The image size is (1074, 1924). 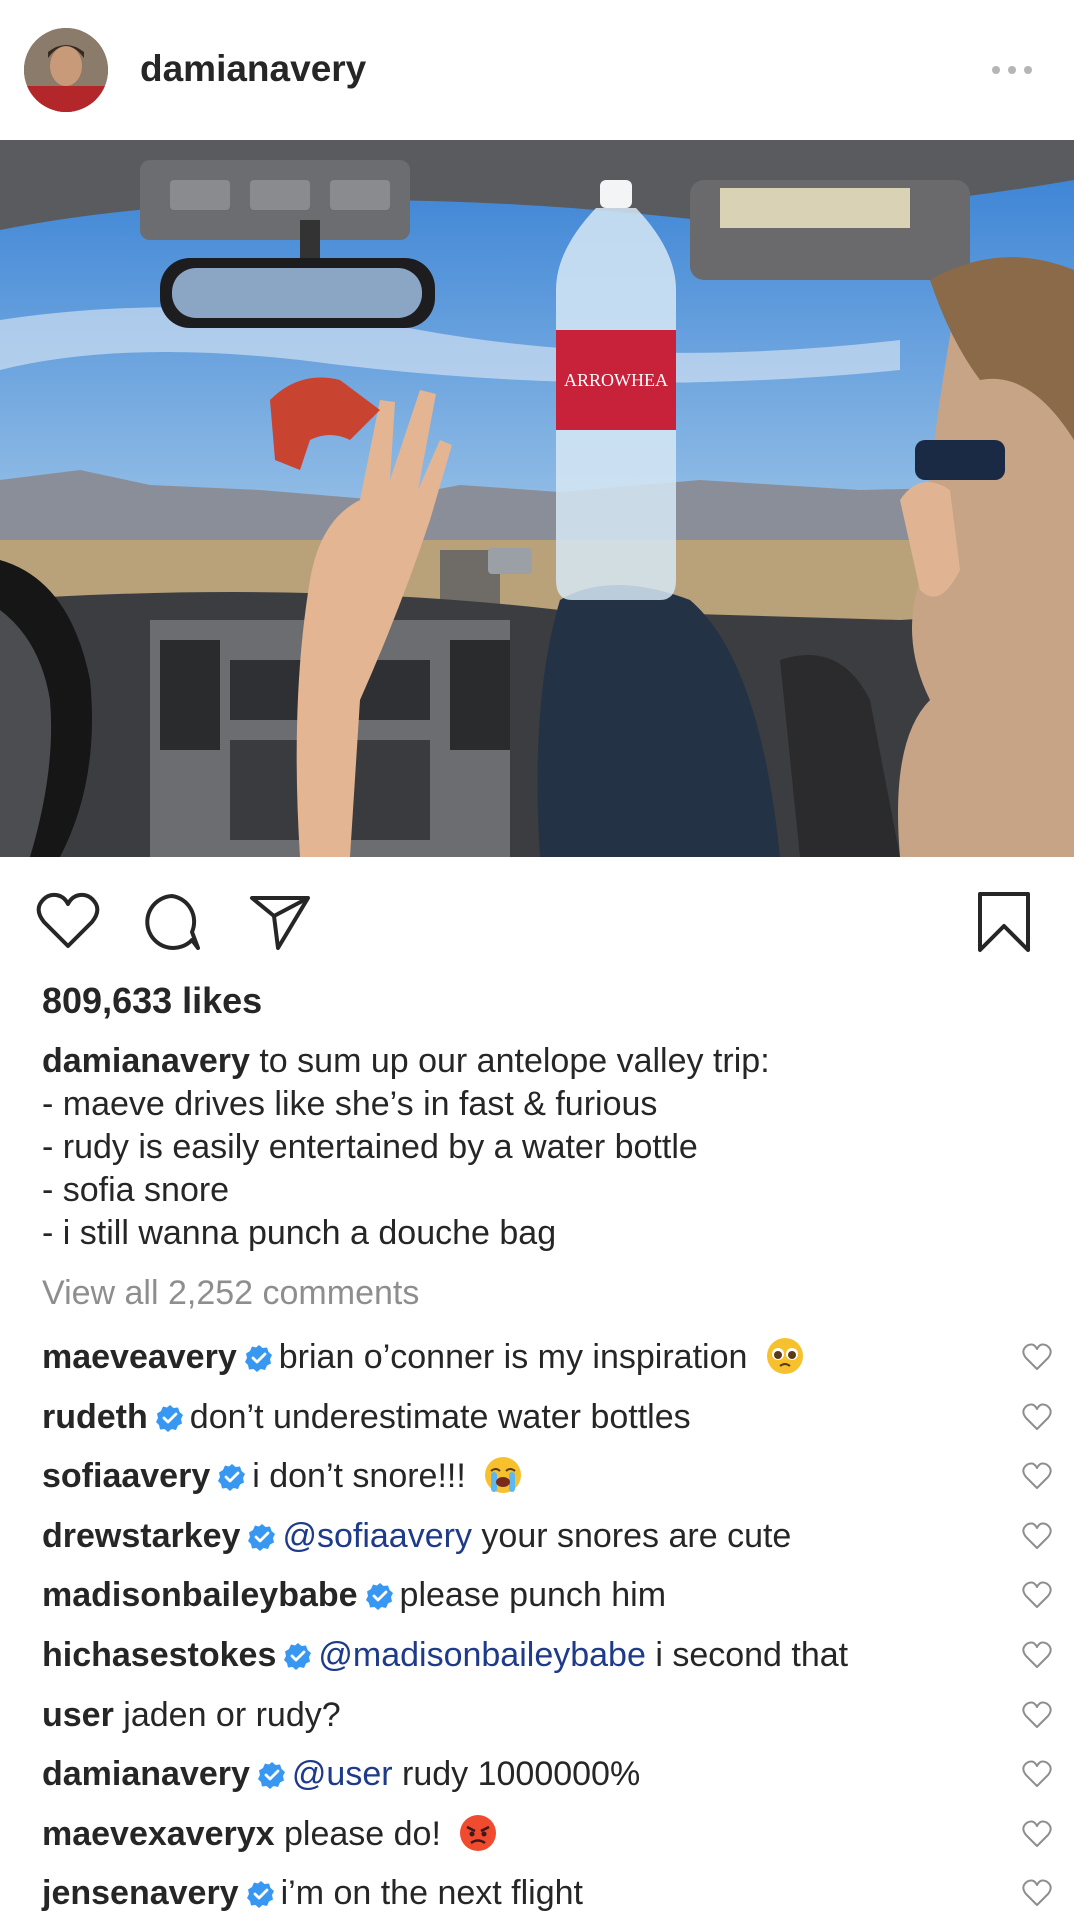 I want to click on comment-row: madisonbaileybabe please punch him, so click(x=547, y=1596).